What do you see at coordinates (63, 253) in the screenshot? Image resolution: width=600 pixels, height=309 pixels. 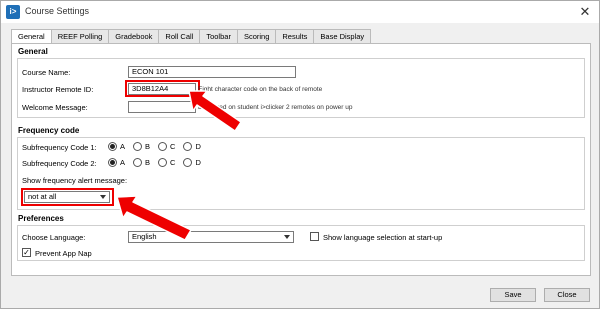 I see `prevent-app-nap-label: Prevent App Nap` at bounding box center [63, 253].